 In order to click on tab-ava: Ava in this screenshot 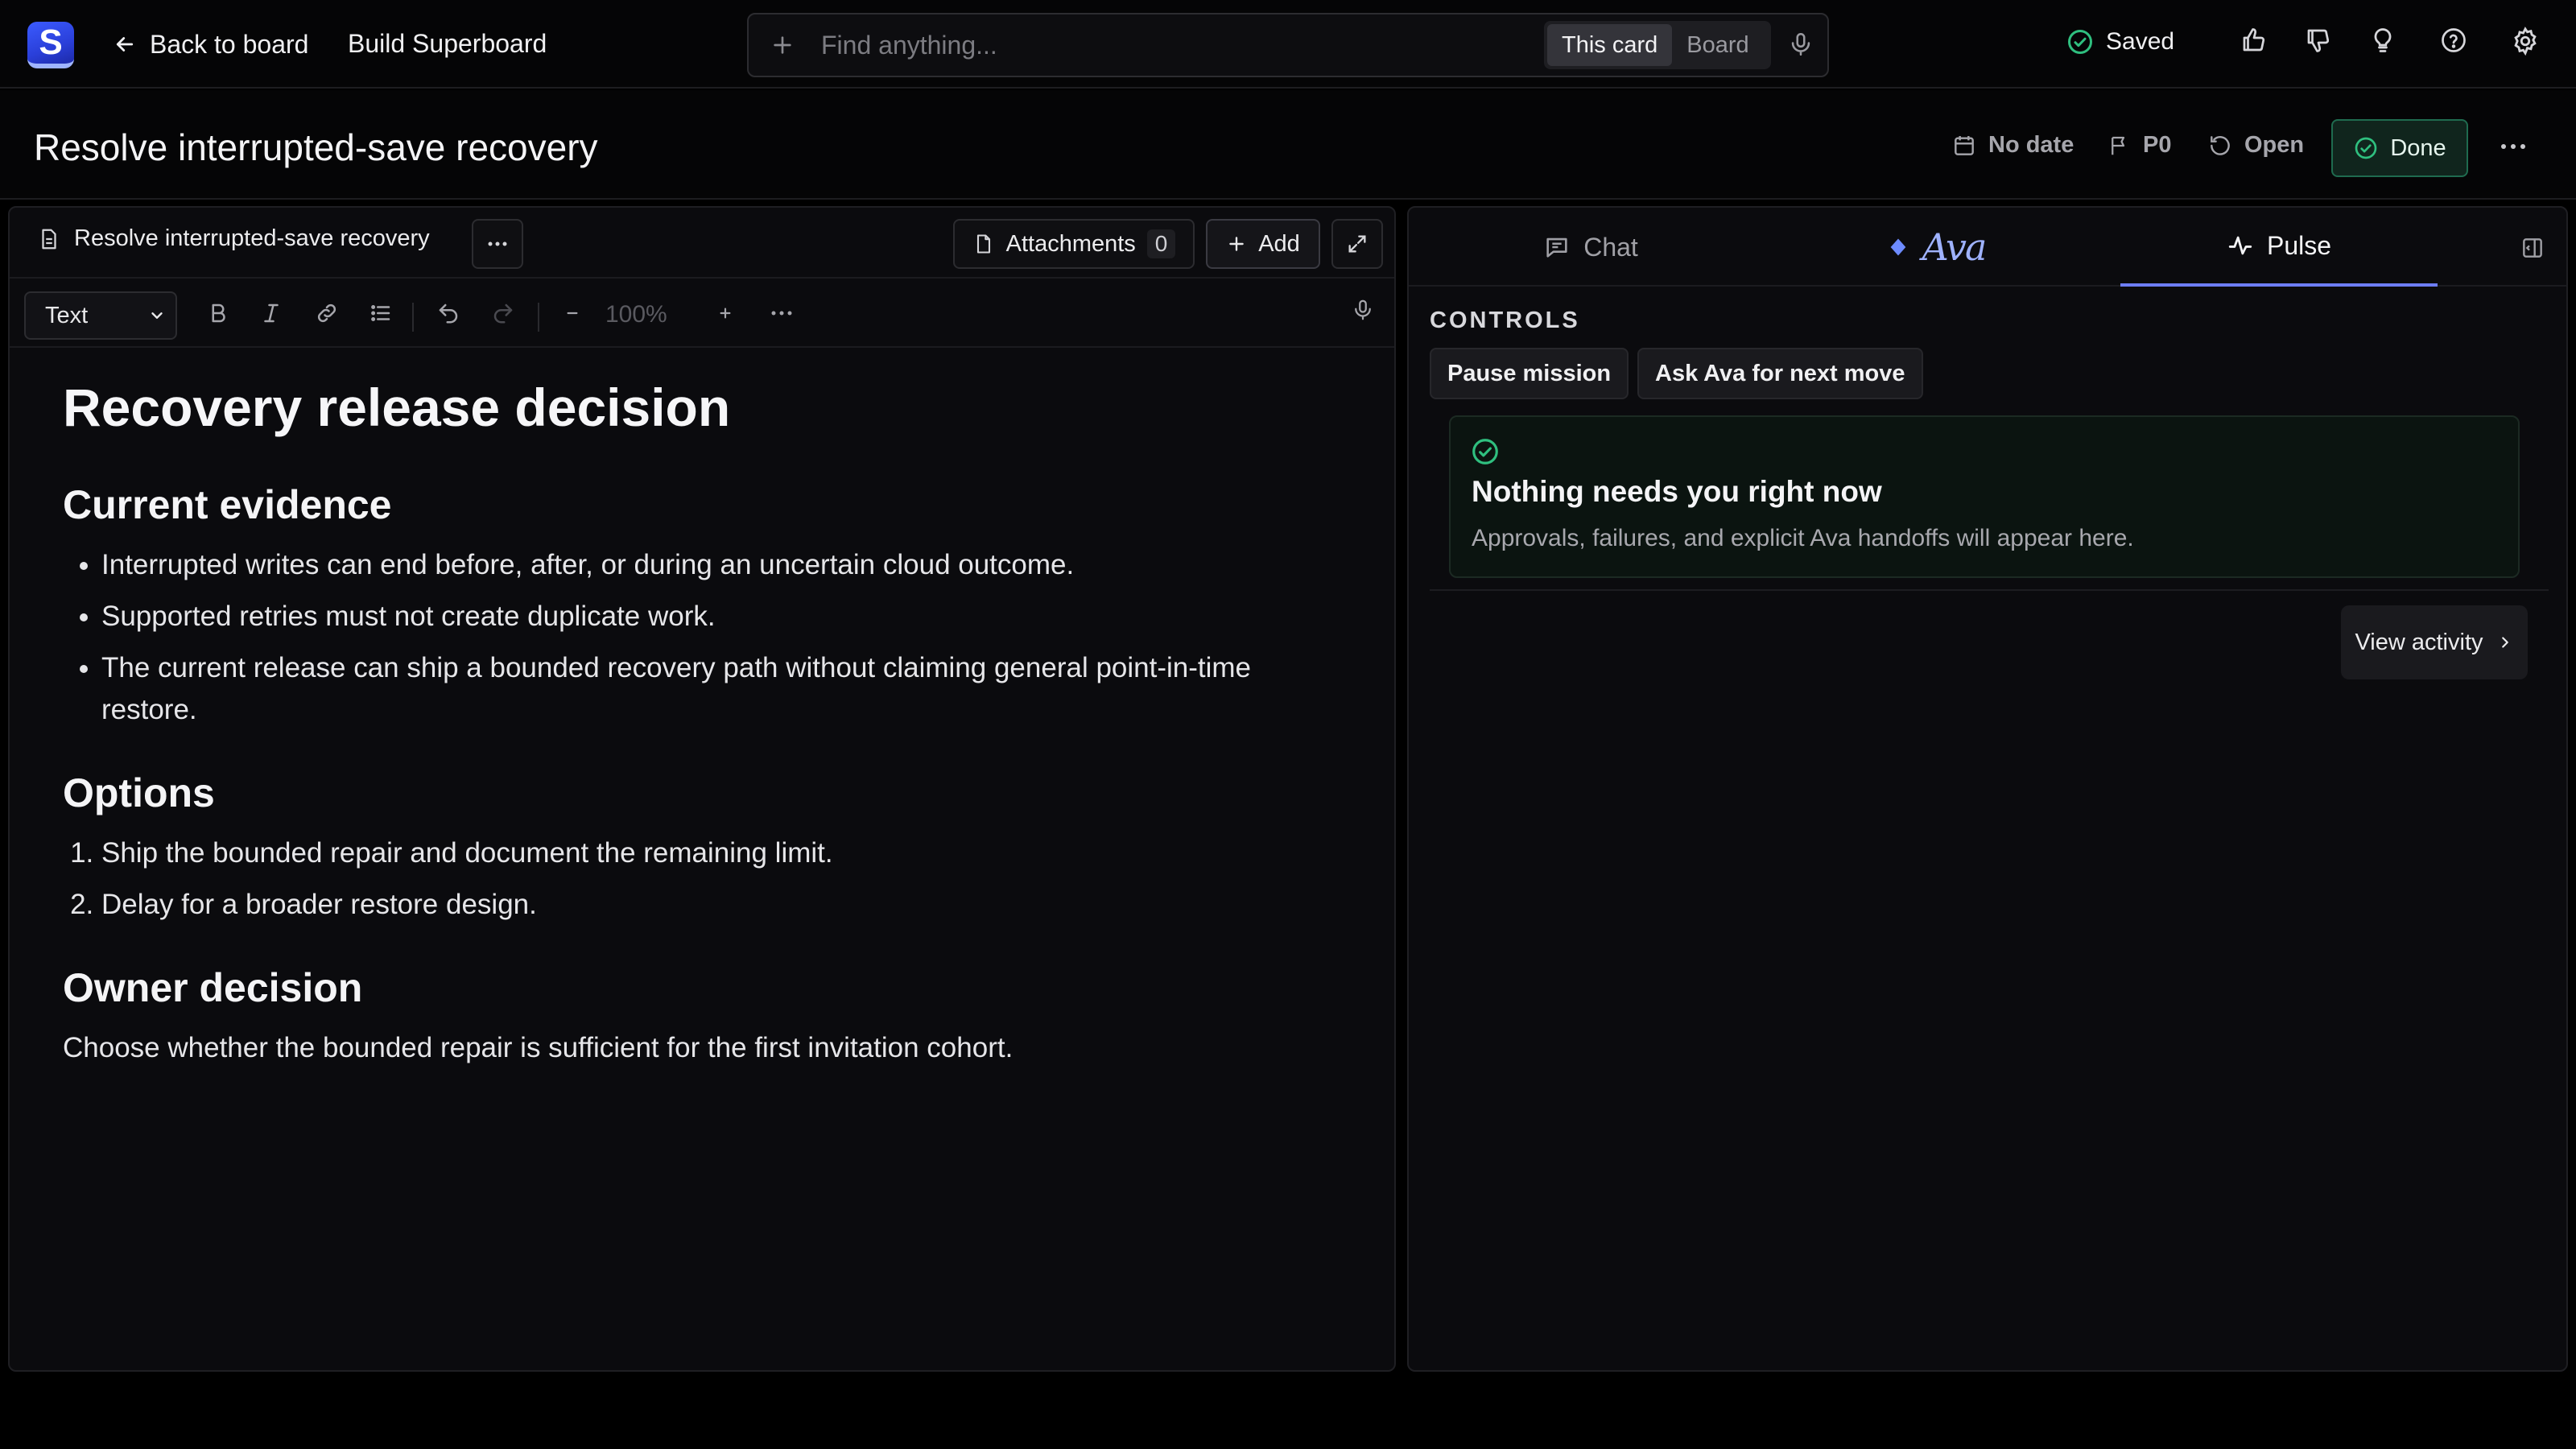, I will do `click(1936, 247)`.